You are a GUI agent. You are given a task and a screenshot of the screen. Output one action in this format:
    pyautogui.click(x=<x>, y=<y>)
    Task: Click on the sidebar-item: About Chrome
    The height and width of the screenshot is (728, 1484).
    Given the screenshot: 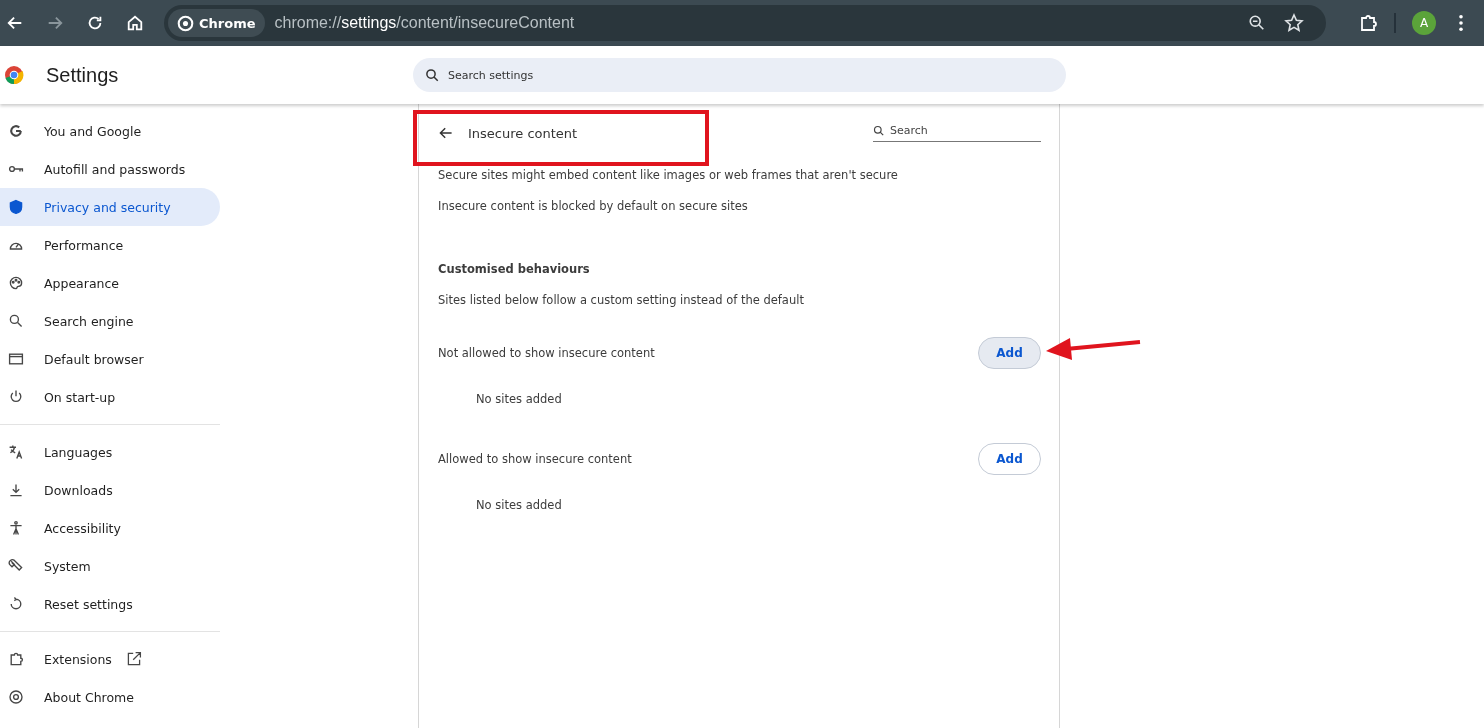 What is the action you would take?
    pyautogui.click(x=110, y=697)
    